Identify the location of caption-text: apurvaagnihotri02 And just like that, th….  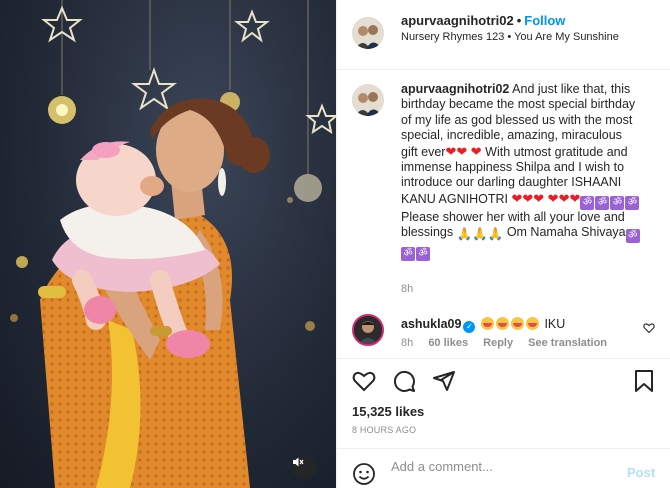
(521, 172).